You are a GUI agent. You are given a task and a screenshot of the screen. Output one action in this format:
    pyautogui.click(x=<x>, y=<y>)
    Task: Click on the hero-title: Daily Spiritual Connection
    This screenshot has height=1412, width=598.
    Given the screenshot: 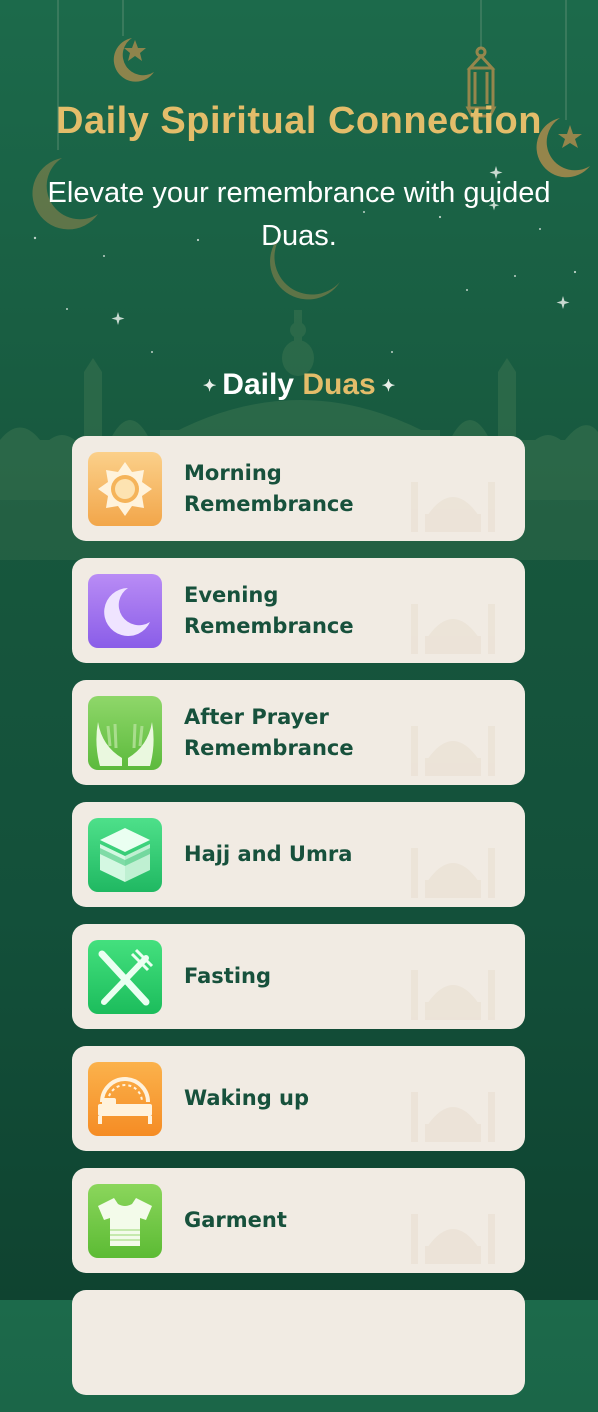 What is the action you would take?
    pyautogui.click(x=299, y=121)
    